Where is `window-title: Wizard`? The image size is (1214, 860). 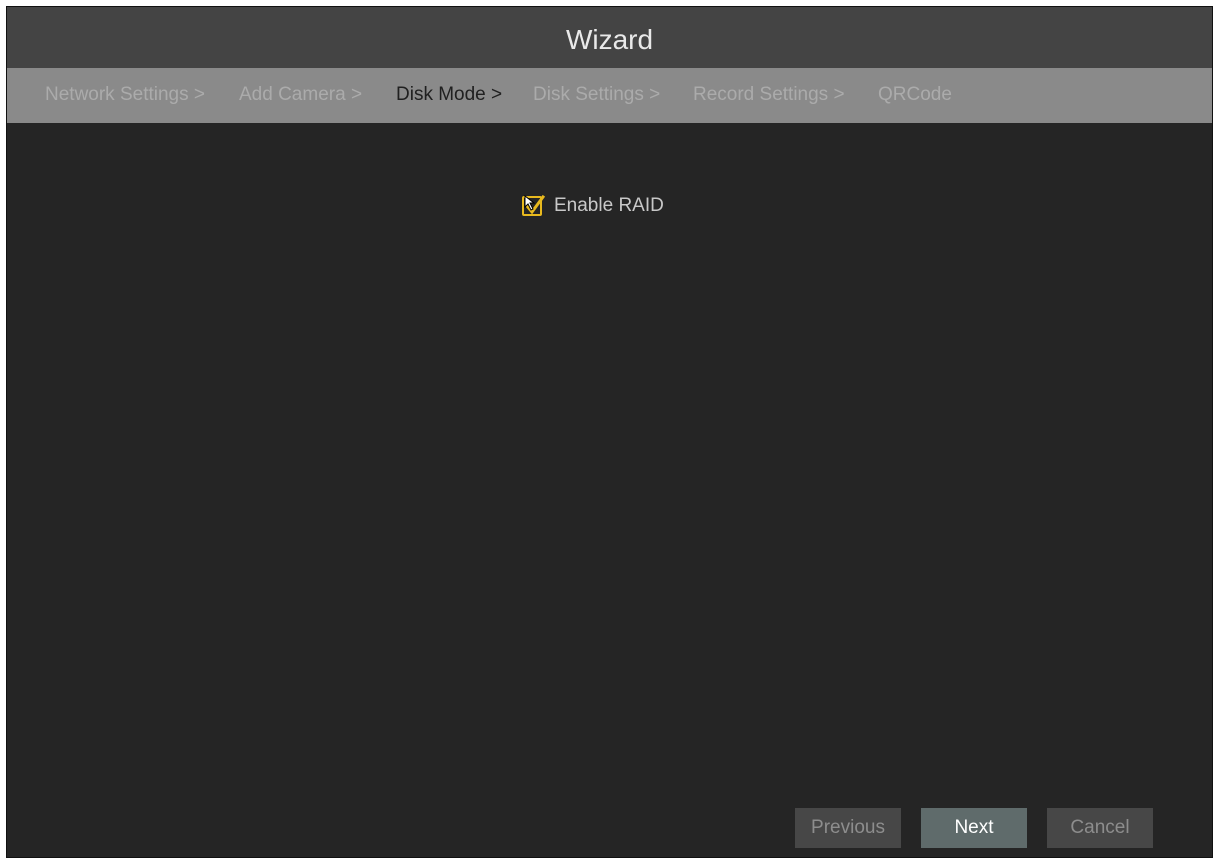
window-title: Wizard is located at coordinates (609, 39).